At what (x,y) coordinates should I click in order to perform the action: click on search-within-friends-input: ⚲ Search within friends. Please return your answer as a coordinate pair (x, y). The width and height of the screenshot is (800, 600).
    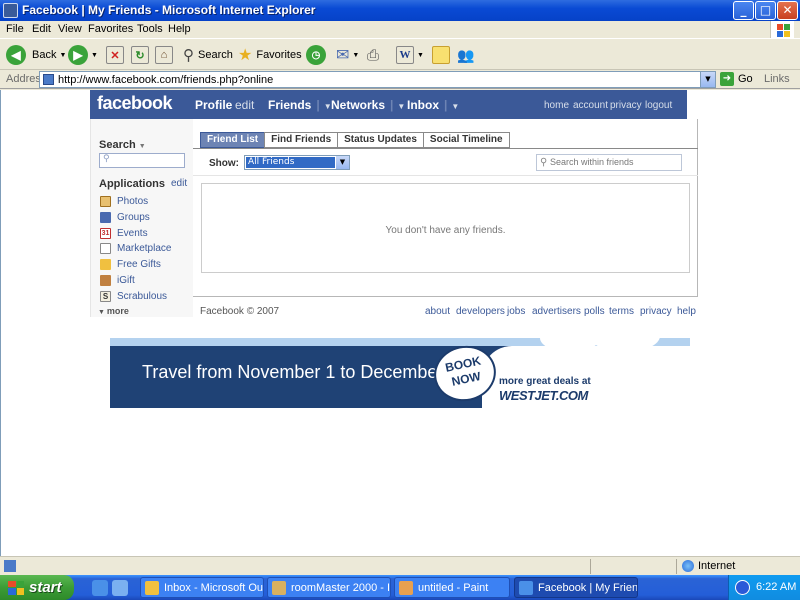
    Looking at the image, I should click on (609, 162).